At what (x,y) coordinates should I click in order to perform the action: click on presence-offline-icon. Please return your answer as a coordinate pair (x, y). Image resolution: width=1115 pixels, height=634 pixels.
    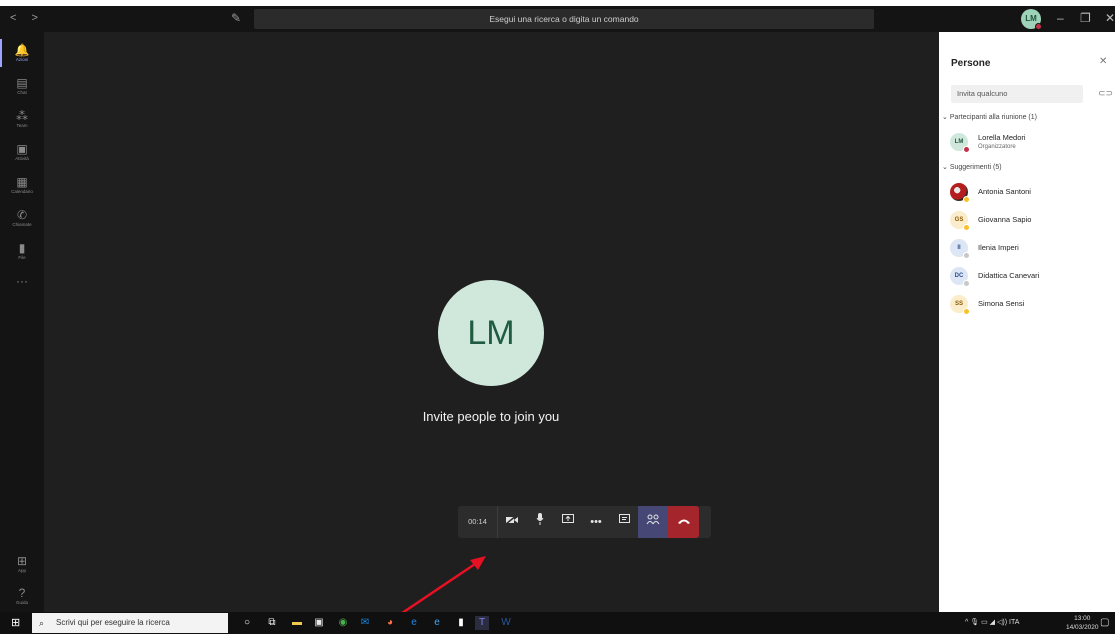
    Looking at the image, I should click on (966, 255).